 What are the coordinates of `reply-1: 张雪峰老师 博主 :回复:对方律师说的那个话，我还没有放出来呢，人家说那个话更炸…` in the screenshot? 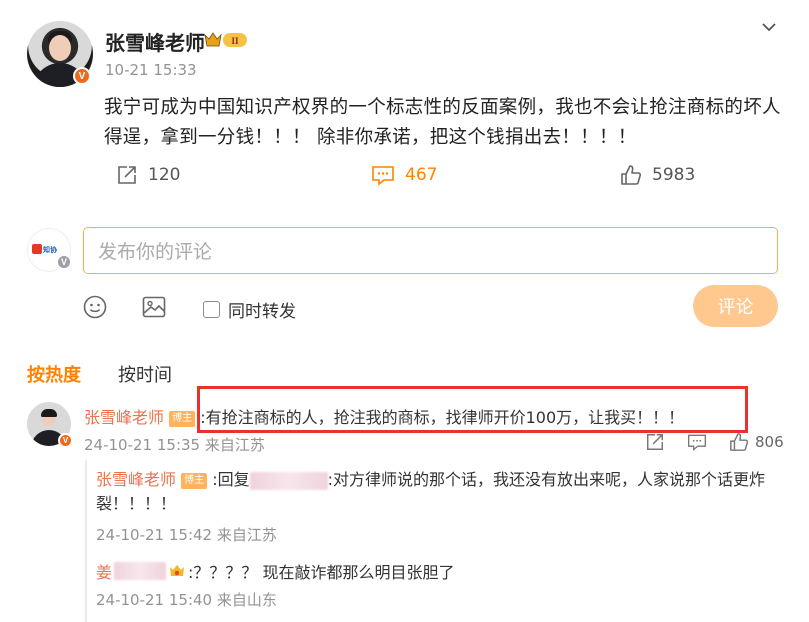 It's located at (441, 492).